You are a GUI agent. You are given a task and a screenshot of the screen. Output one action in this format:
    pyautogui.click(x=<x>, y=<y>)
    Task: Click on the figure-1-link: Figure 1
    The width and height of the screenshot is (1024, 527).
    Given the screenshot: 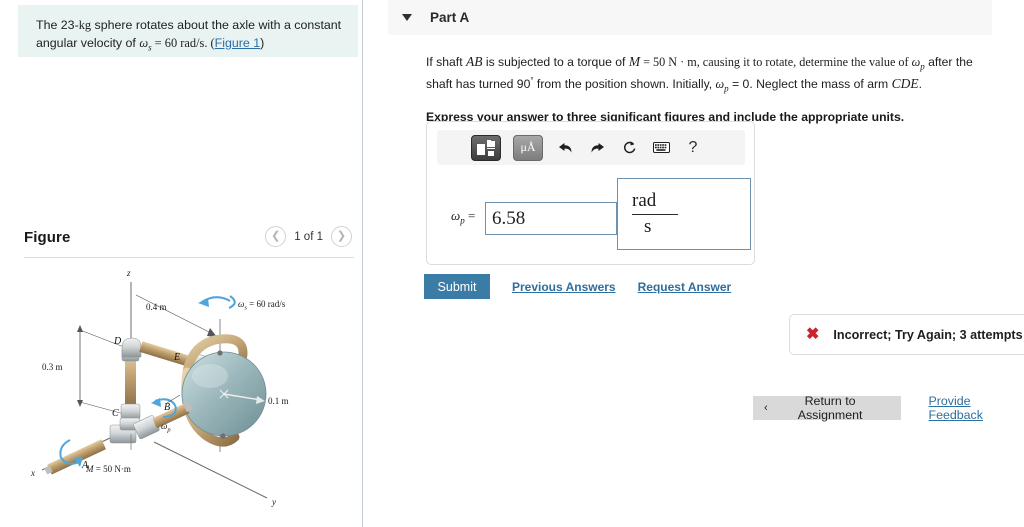 What is the action you would take?
    pyautogui.click(x=237, y=43)
    